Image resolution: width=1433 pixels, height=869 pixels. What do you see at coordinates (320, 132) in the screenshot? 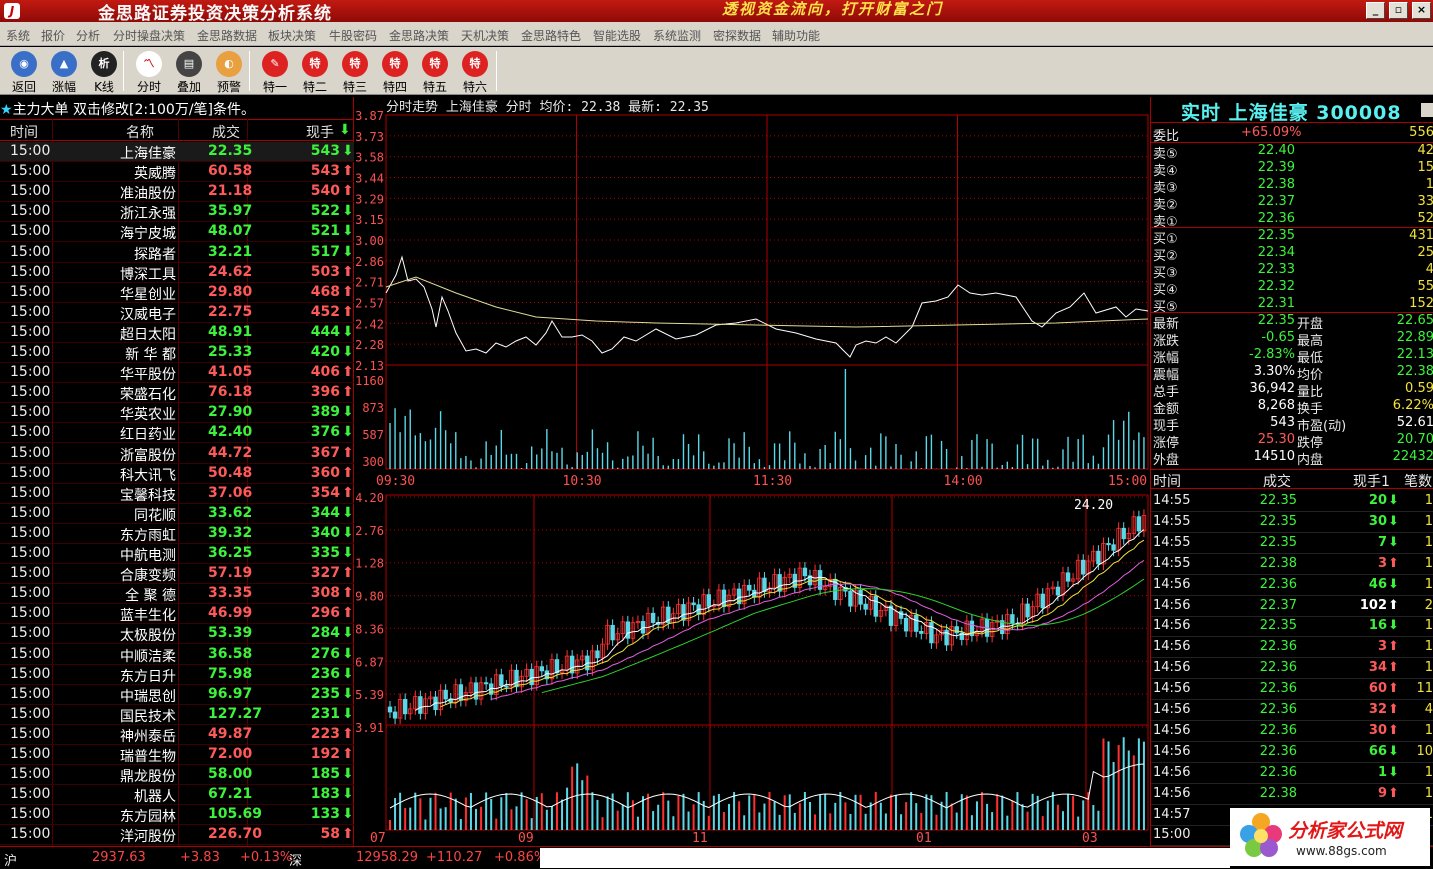
I see `column-header-volume: 现手` at bounding box center [320, 132].